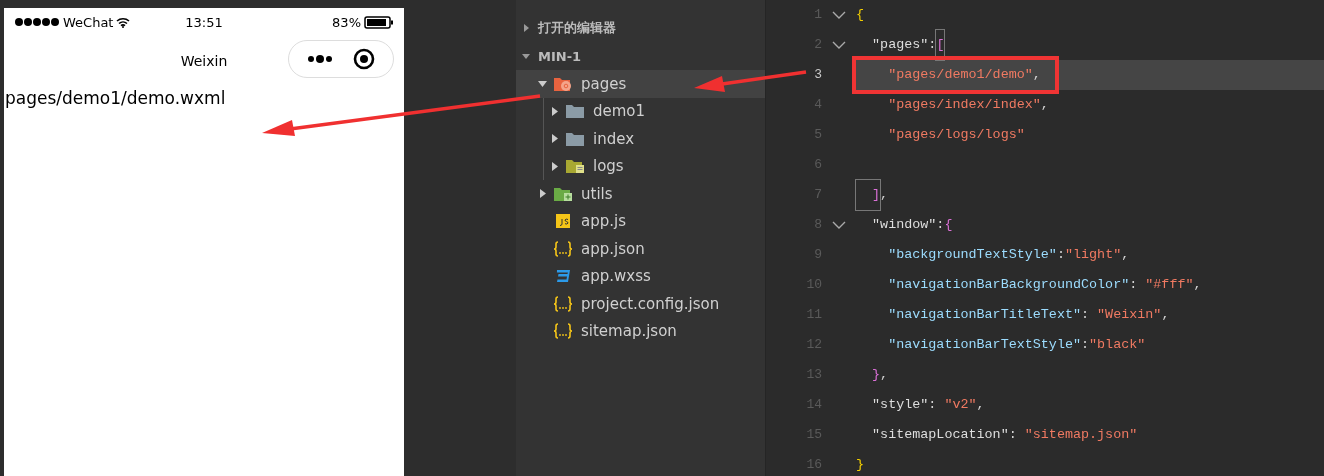  I want to click on nav-title: Weixin, so click(204, 61).